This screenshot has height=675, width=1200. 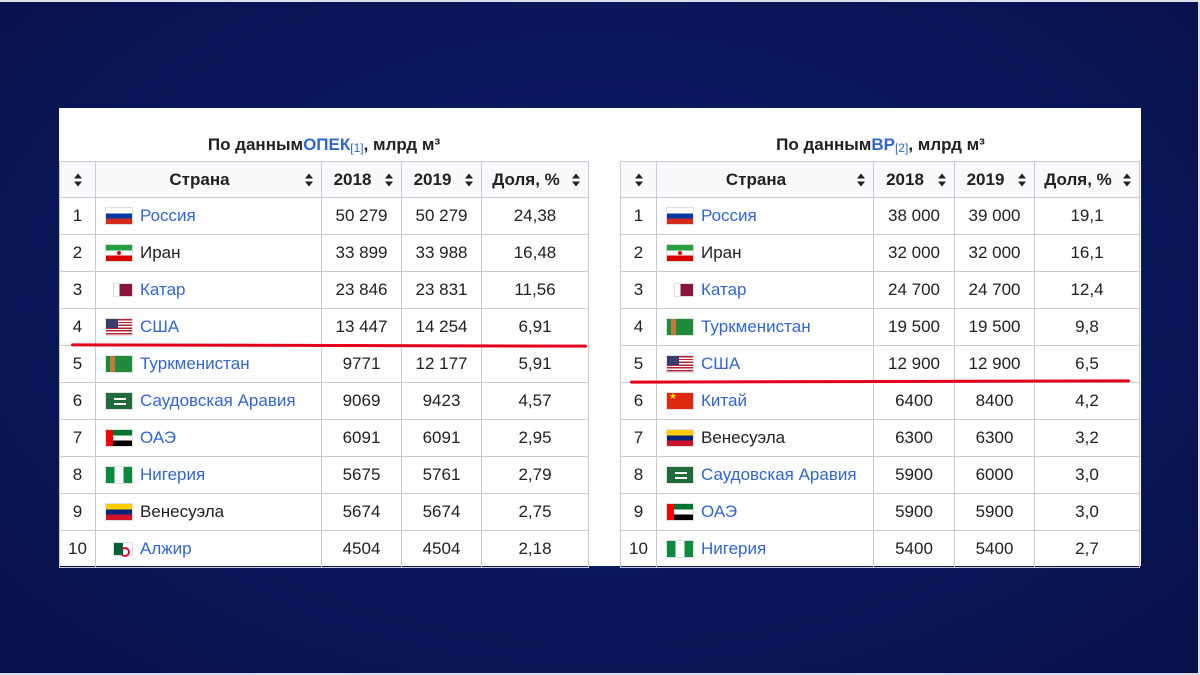 I want to click on opec-source-link: ОПЕК, so click(x=326, y=145).